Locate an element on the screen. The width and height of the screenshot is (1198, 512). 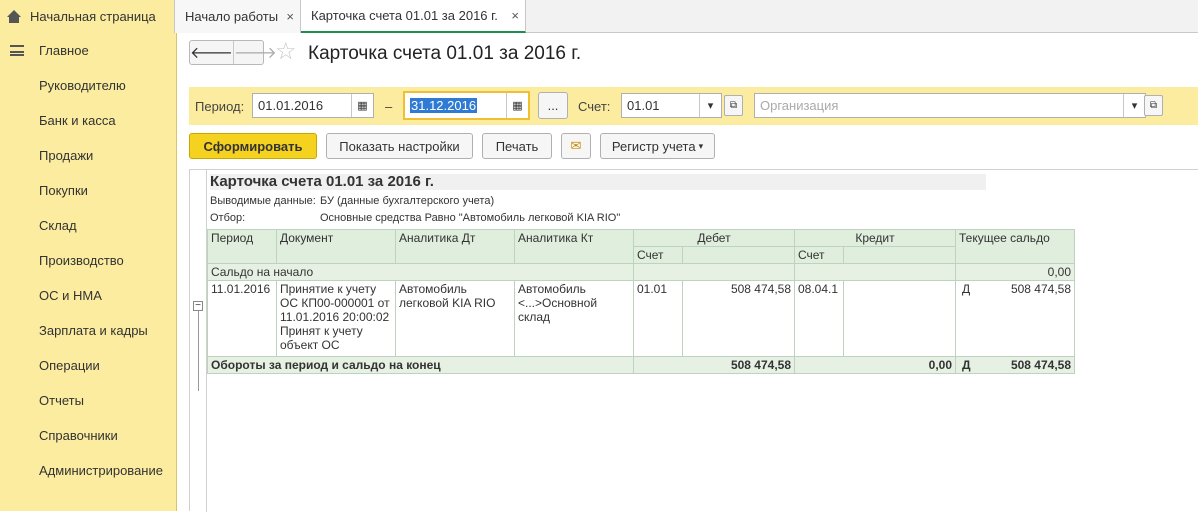
sidebar-item-label: Склад is located at coordinates (58, 225).